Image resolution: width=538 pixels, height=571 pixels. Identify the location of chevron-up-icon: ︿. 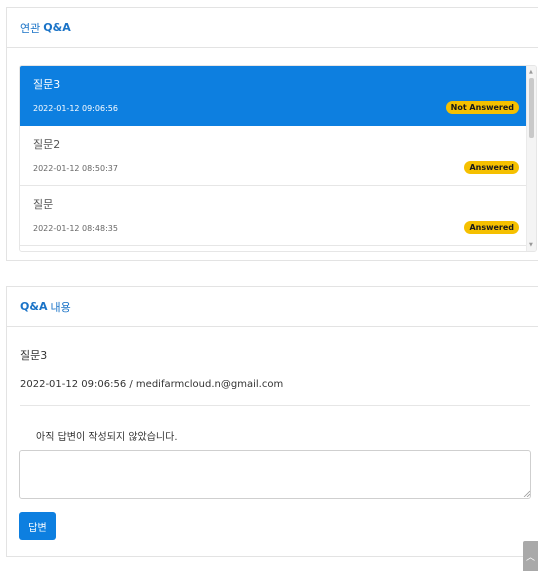
(530, 557).